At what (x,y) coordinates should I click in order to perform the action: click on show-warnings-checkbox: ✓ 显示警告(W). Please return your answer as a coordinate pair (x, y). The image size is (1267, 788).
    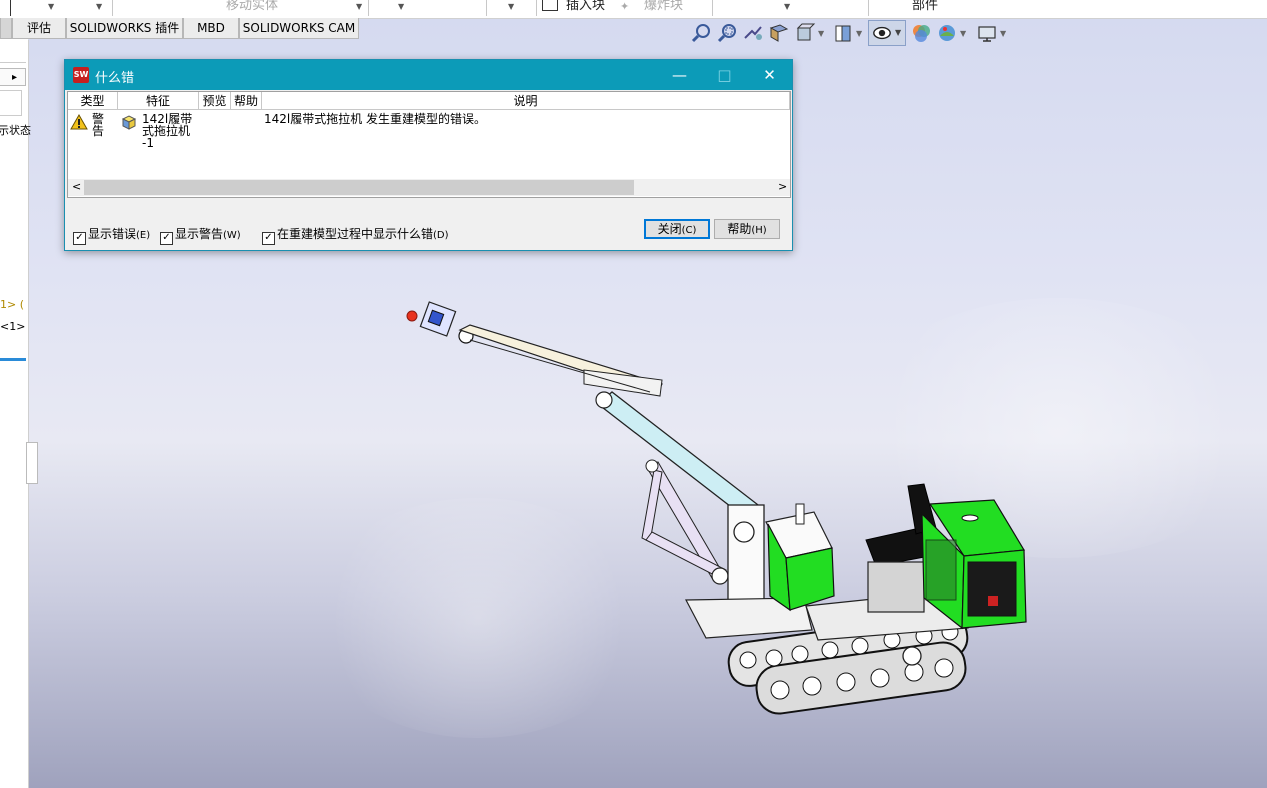
    Looking at the image, I should click on (200, 235).